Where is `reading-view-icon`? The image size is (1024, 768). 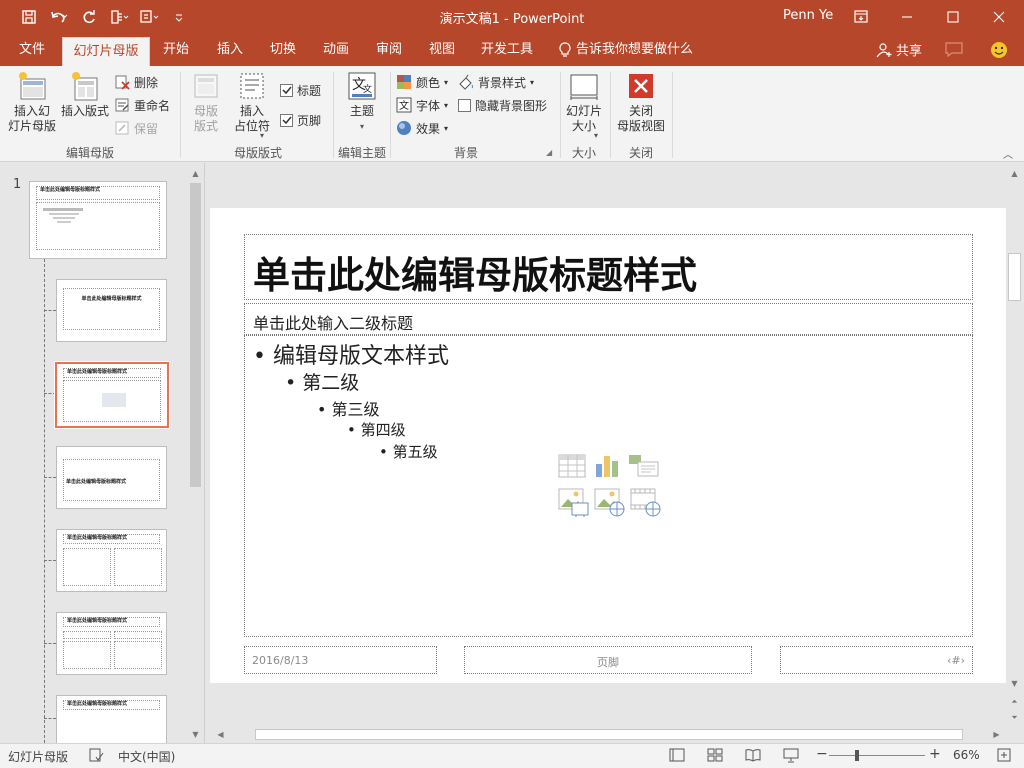
reading-view-icon is located at coordinates (753, 756).